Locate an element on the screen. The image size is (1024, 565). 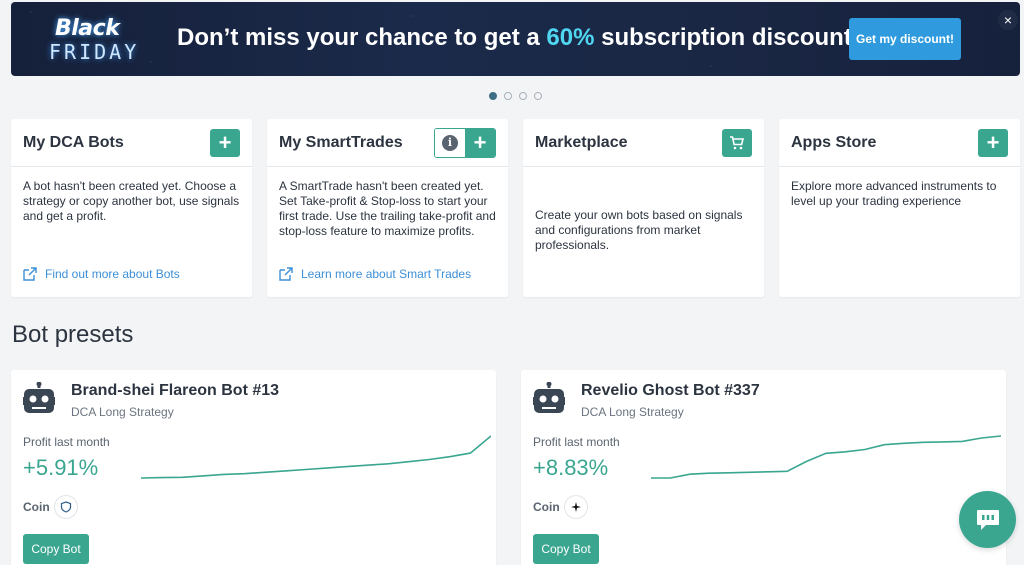
profit-value: +8.83% is located at coordinates (571, 467).